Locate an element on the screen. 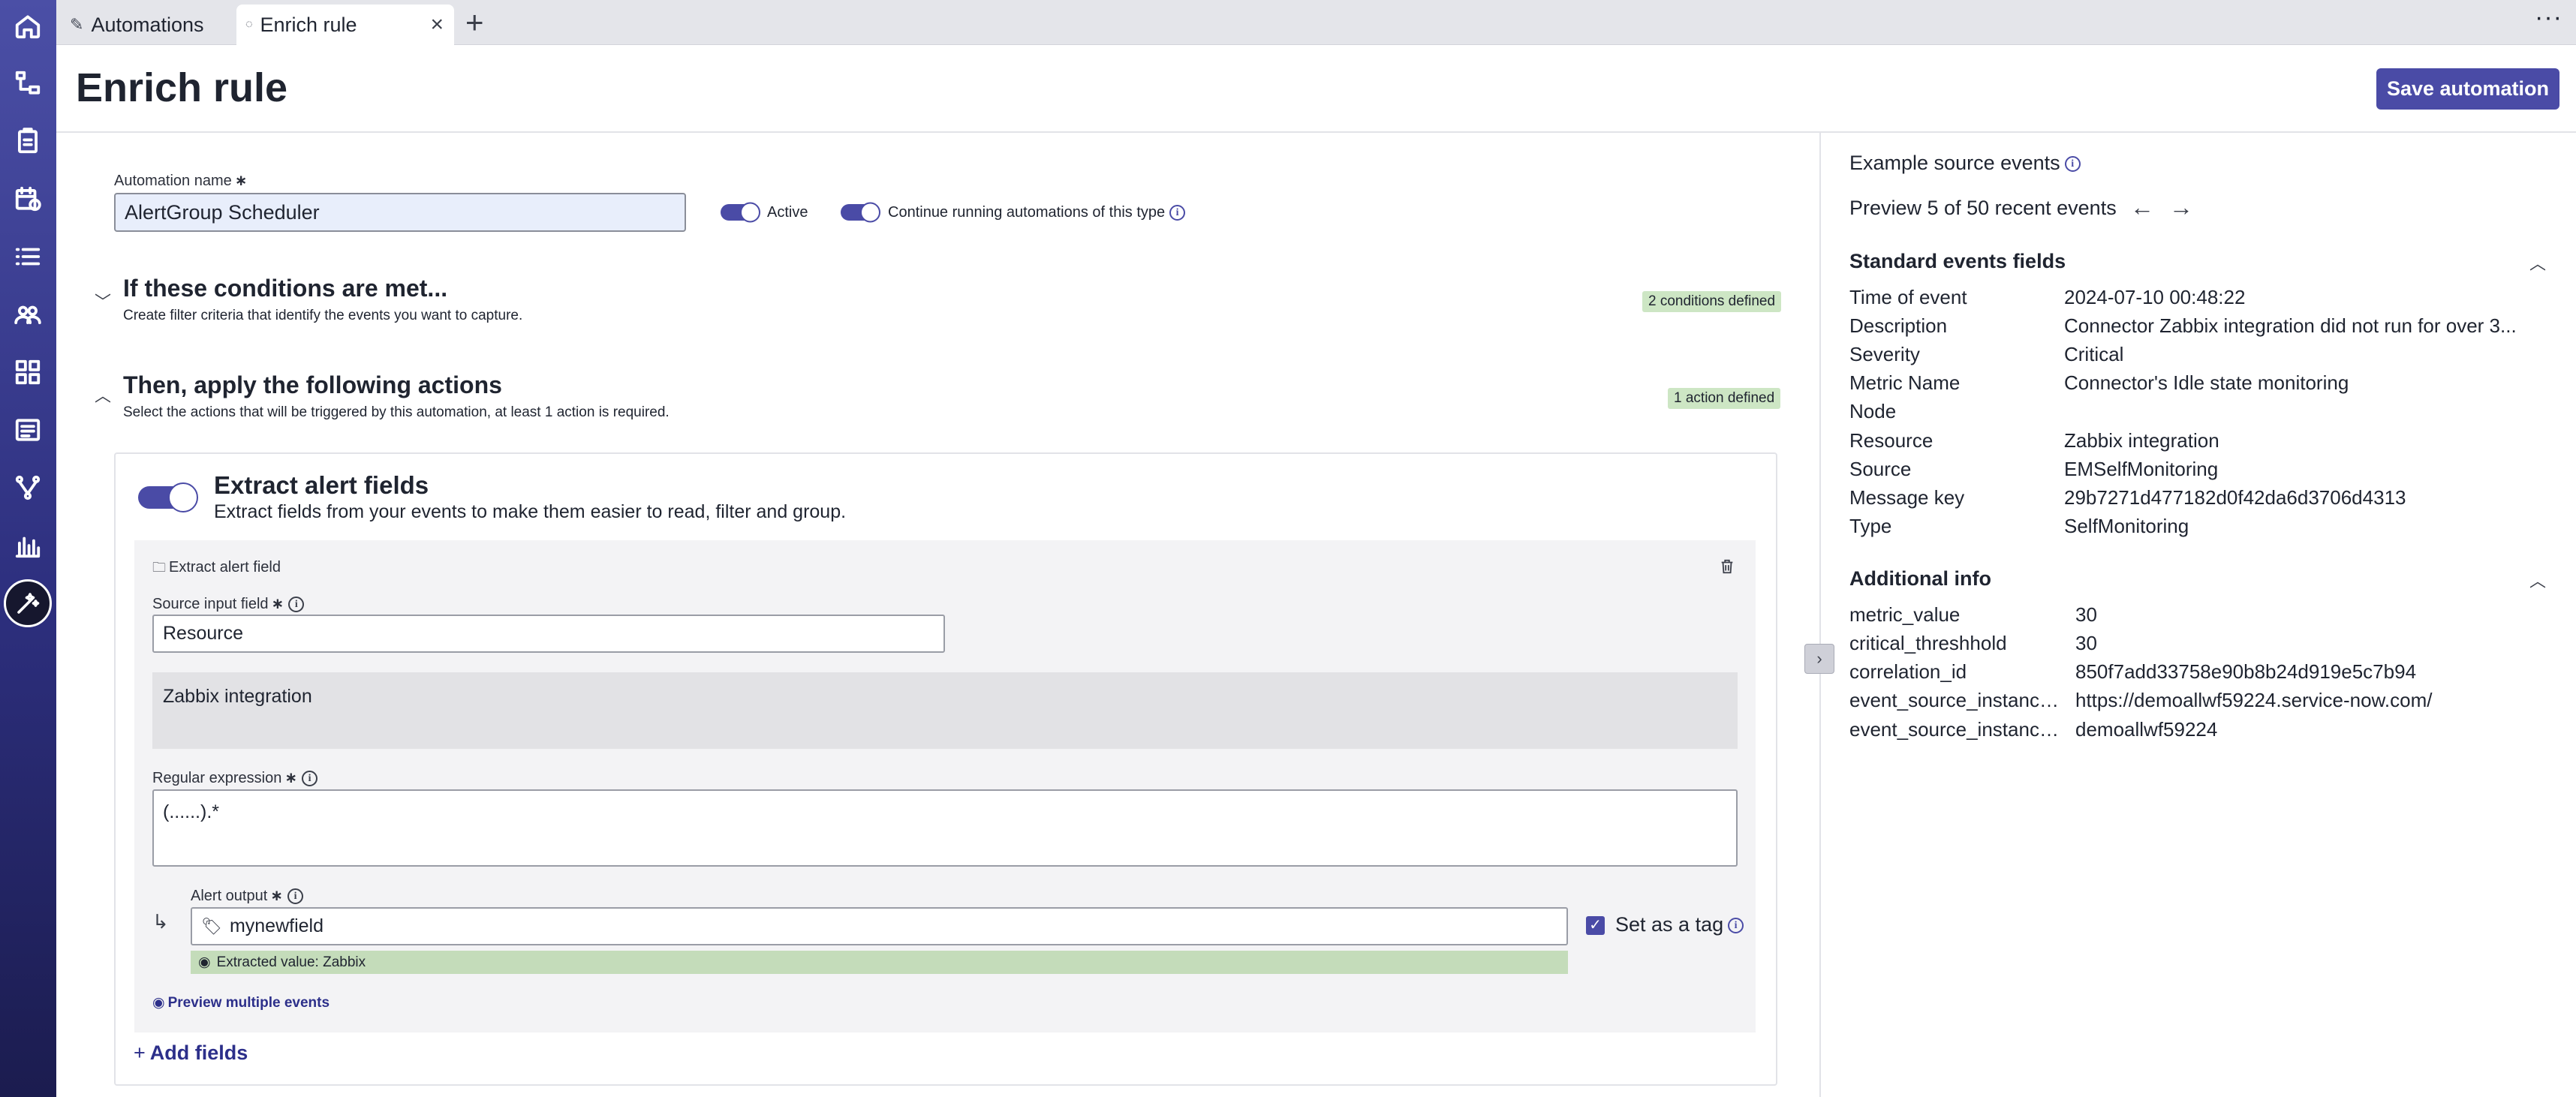 Image resolution: width=2576 pixels, height=1097 pixels. clipboard-icon is located at coordinates (28, 141).